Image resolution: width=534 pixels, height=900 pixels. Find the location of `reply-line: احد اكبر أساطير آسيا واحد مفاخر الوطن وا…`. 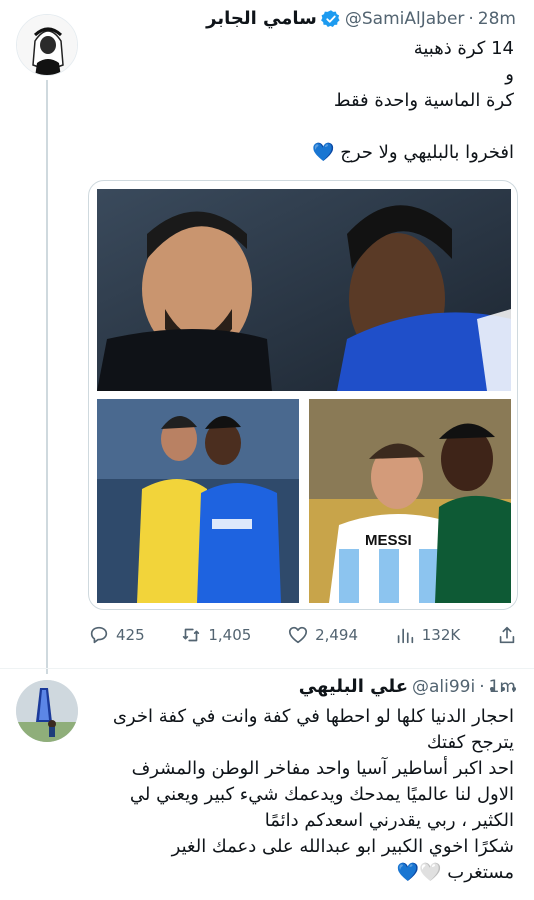

reply-line: احد اكبر أساطير آسيا واحد مفاخر الوطن وا… is located at coordinates (322, 768).